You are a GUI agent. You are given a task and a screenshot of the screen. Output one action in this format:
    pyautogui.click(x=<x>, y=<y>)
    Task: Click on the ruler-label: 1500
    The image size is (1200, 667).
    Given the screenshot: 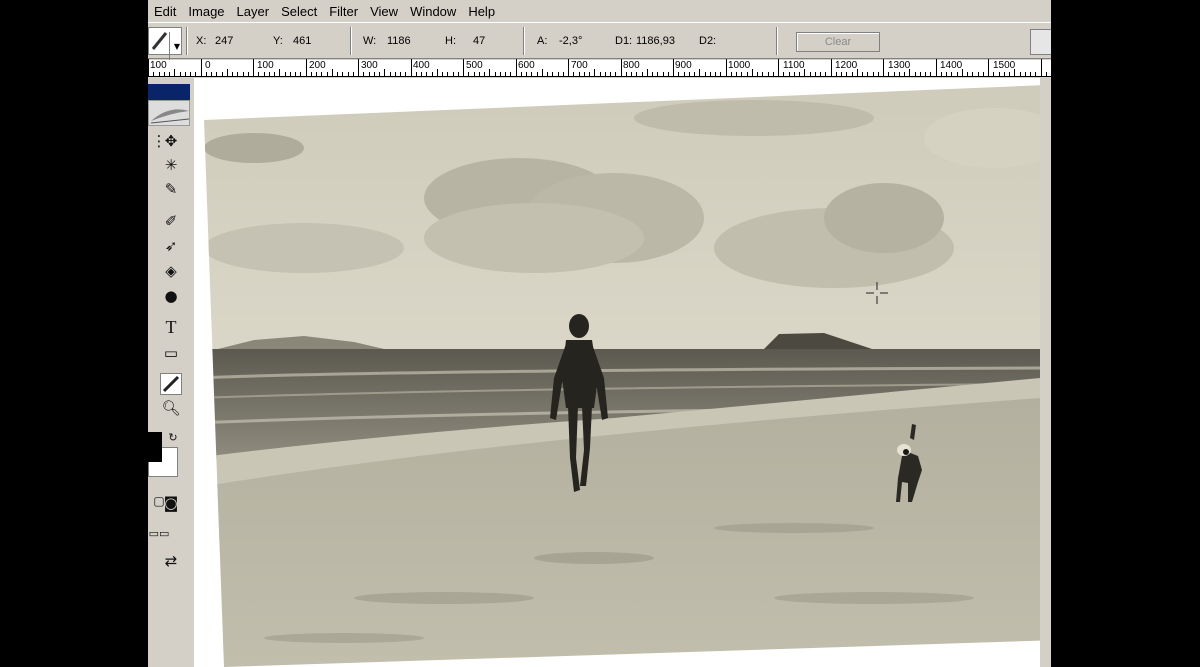 What is the action you would take?
    pyautogui.click(x=1004, y=65)
    